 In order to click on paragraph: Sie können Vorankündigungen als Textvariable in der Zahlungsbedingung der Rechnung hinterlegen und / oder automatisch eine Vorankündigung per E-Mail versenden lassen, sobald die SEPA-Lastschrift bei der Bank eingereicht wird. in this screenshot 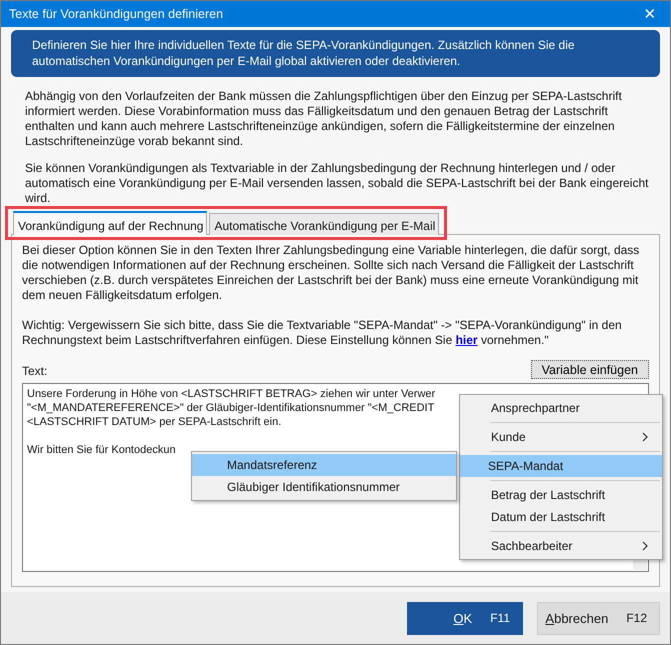, I will do `click(337, 183)`.